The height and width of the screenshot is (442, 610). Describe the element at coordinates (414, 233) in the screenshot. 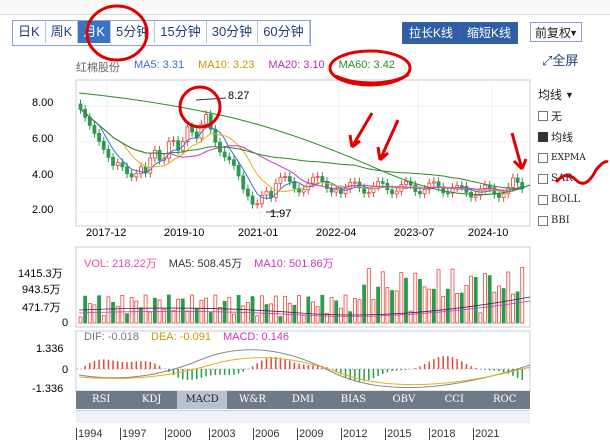

I see `date-tick: 2023-07` at that location.